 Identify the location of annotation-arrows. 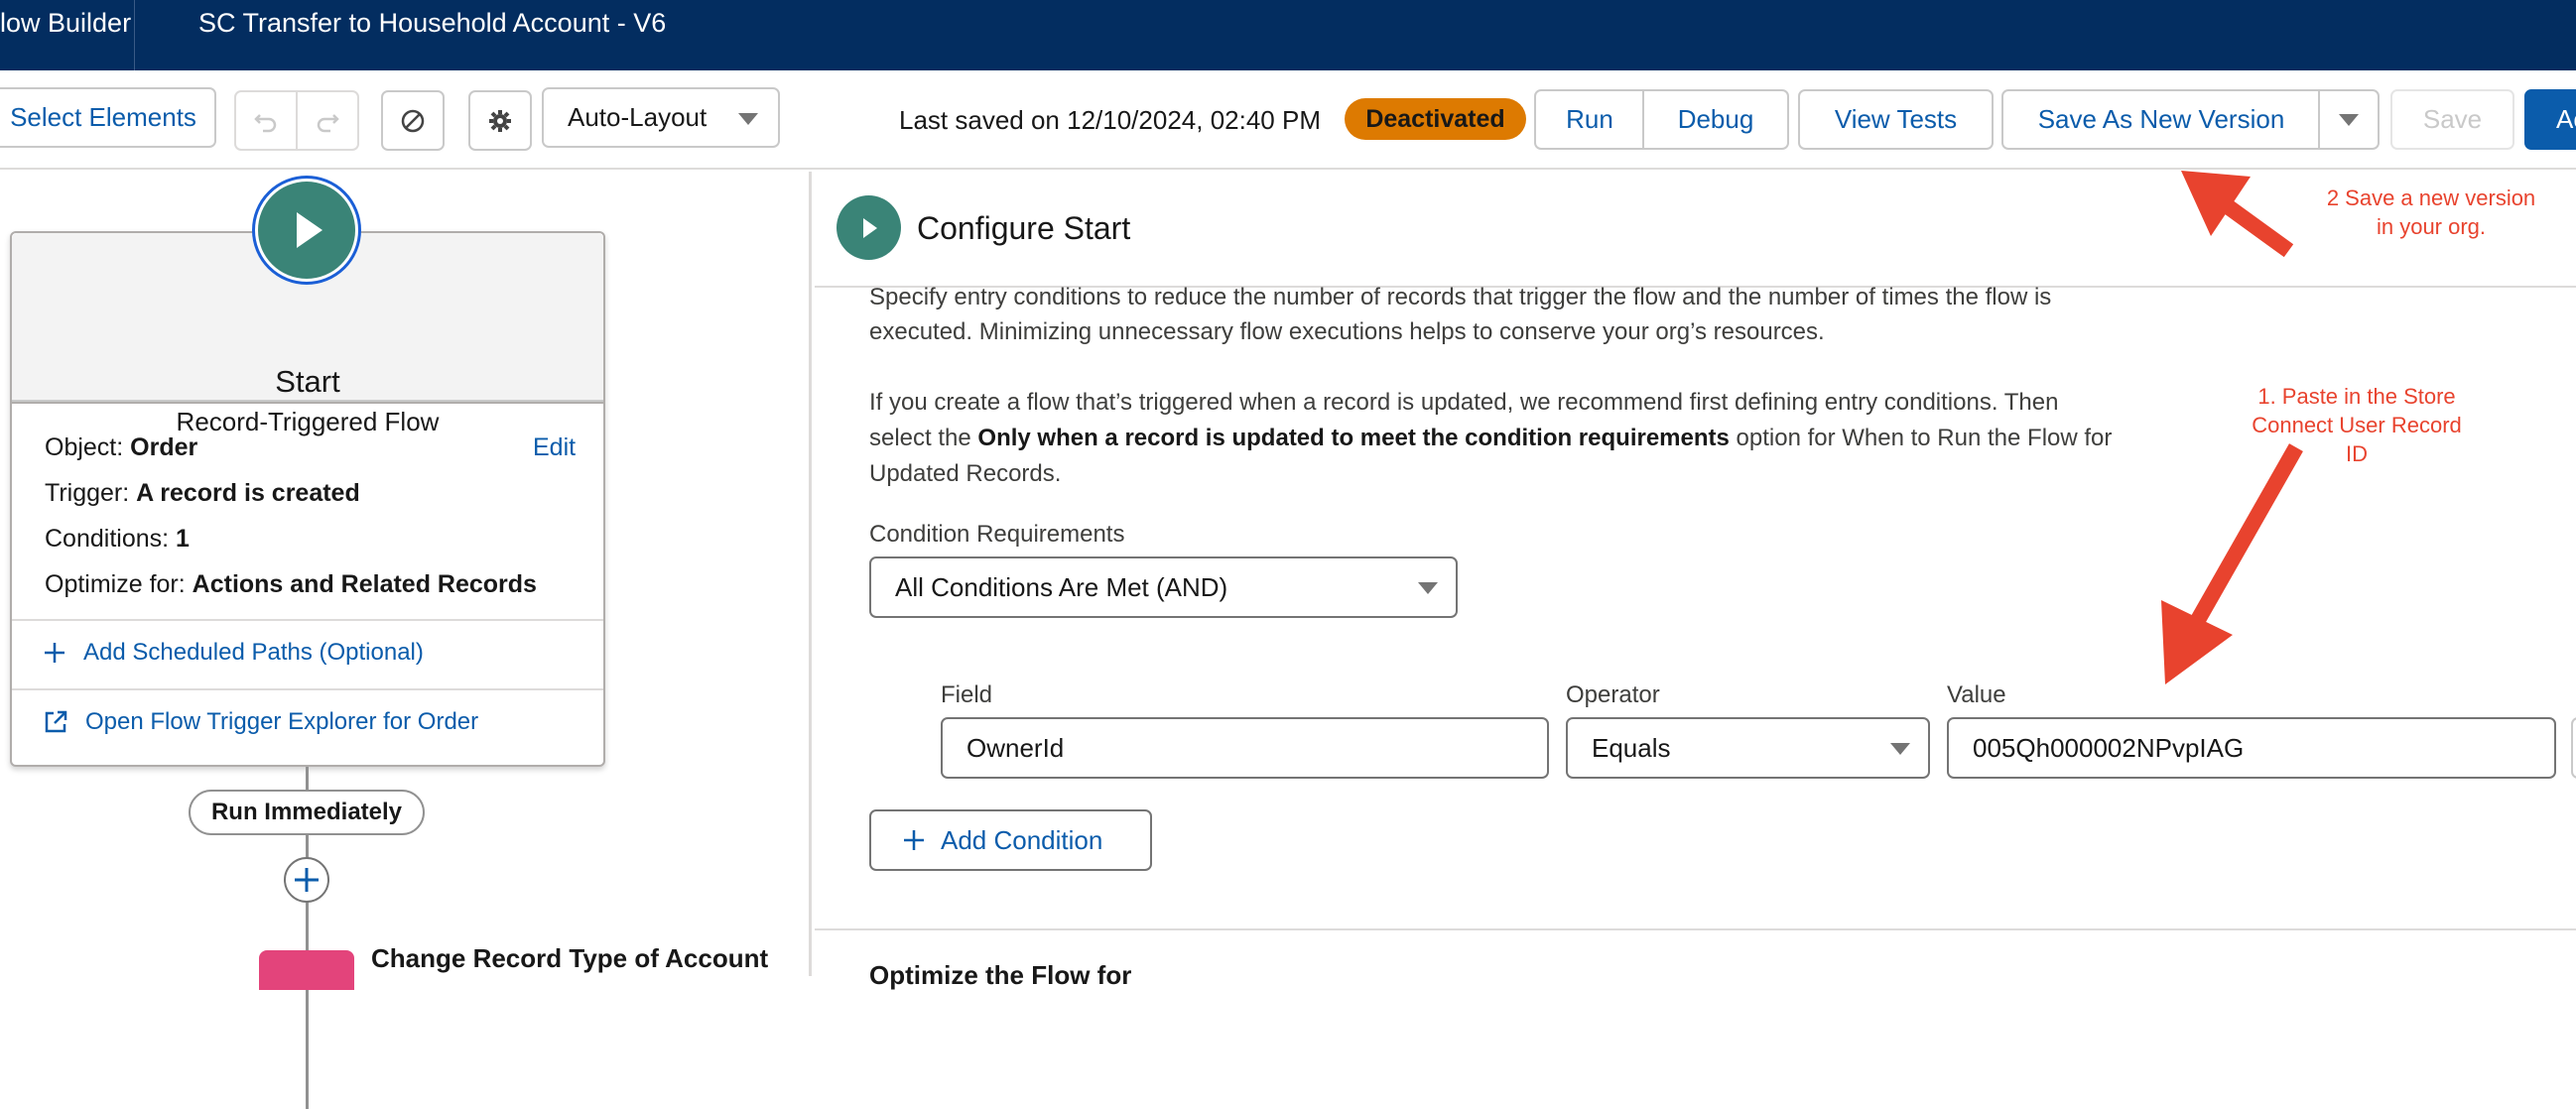
(2232, 428).